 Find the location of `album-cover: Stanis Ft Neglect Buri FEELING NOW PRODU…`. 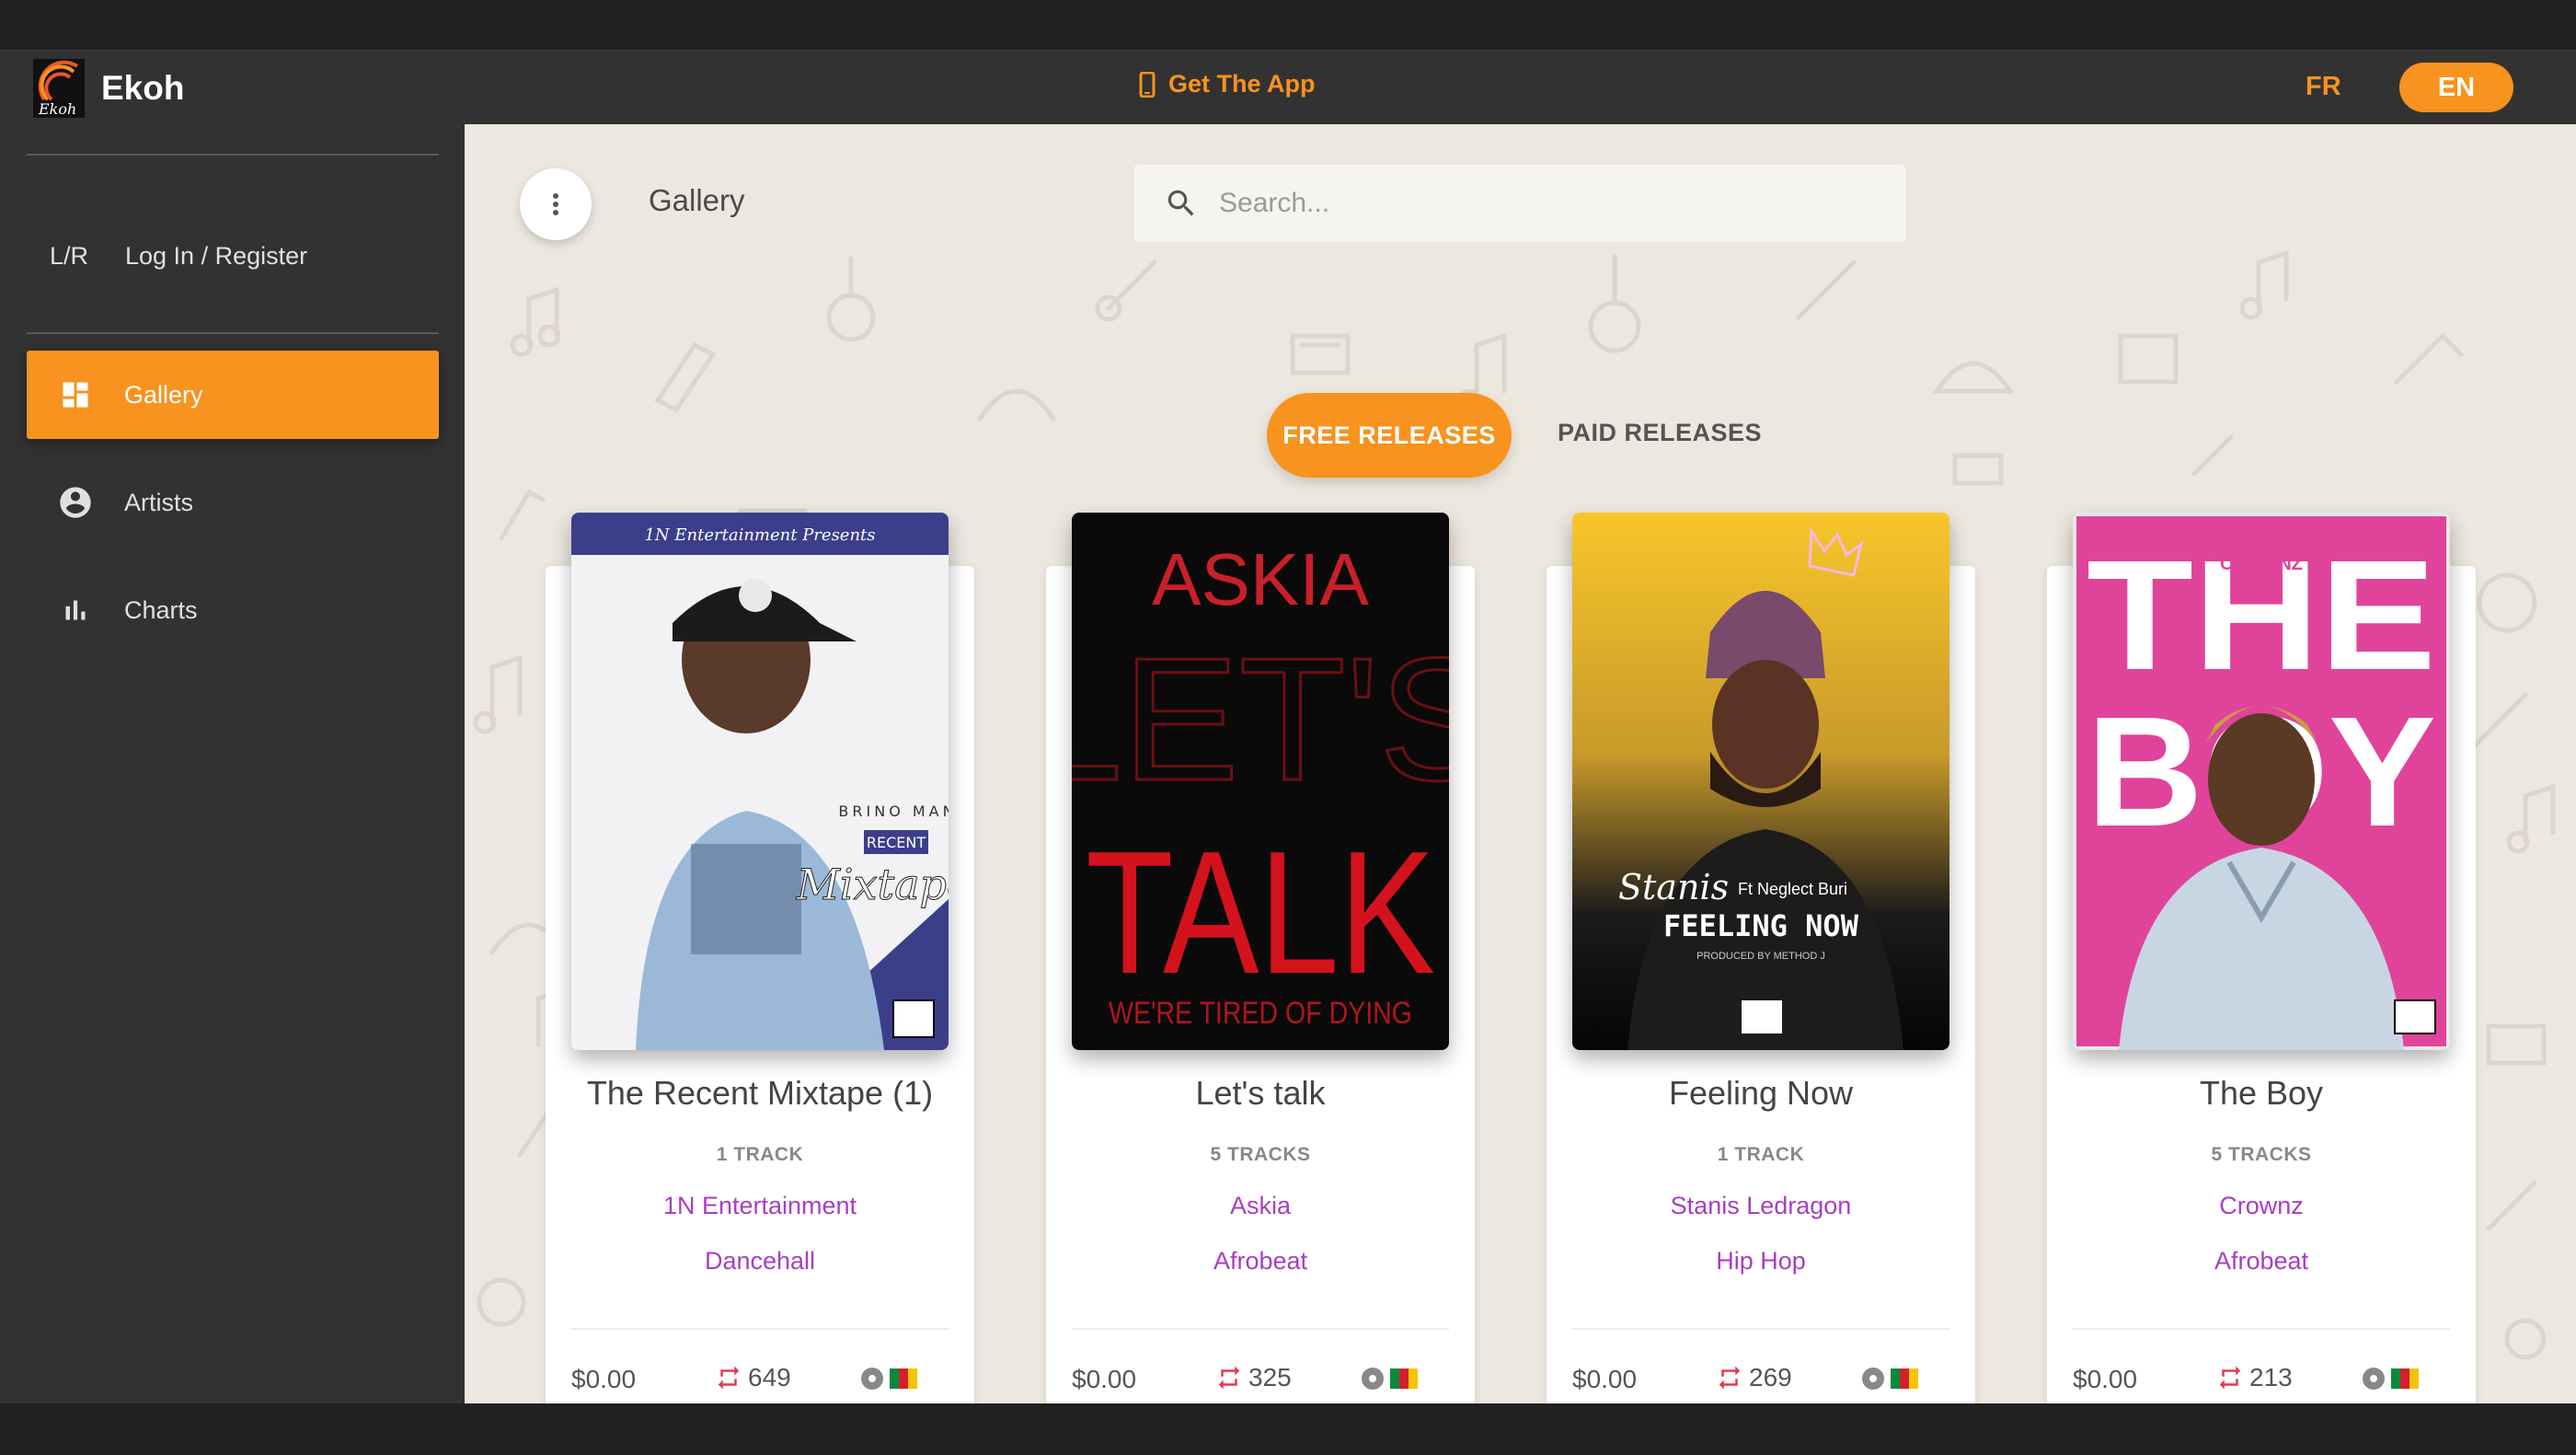

album-cover: Stanis Ft Neglect Buri FEELING NOW PRODU… is located at coordinates (1760, 781).